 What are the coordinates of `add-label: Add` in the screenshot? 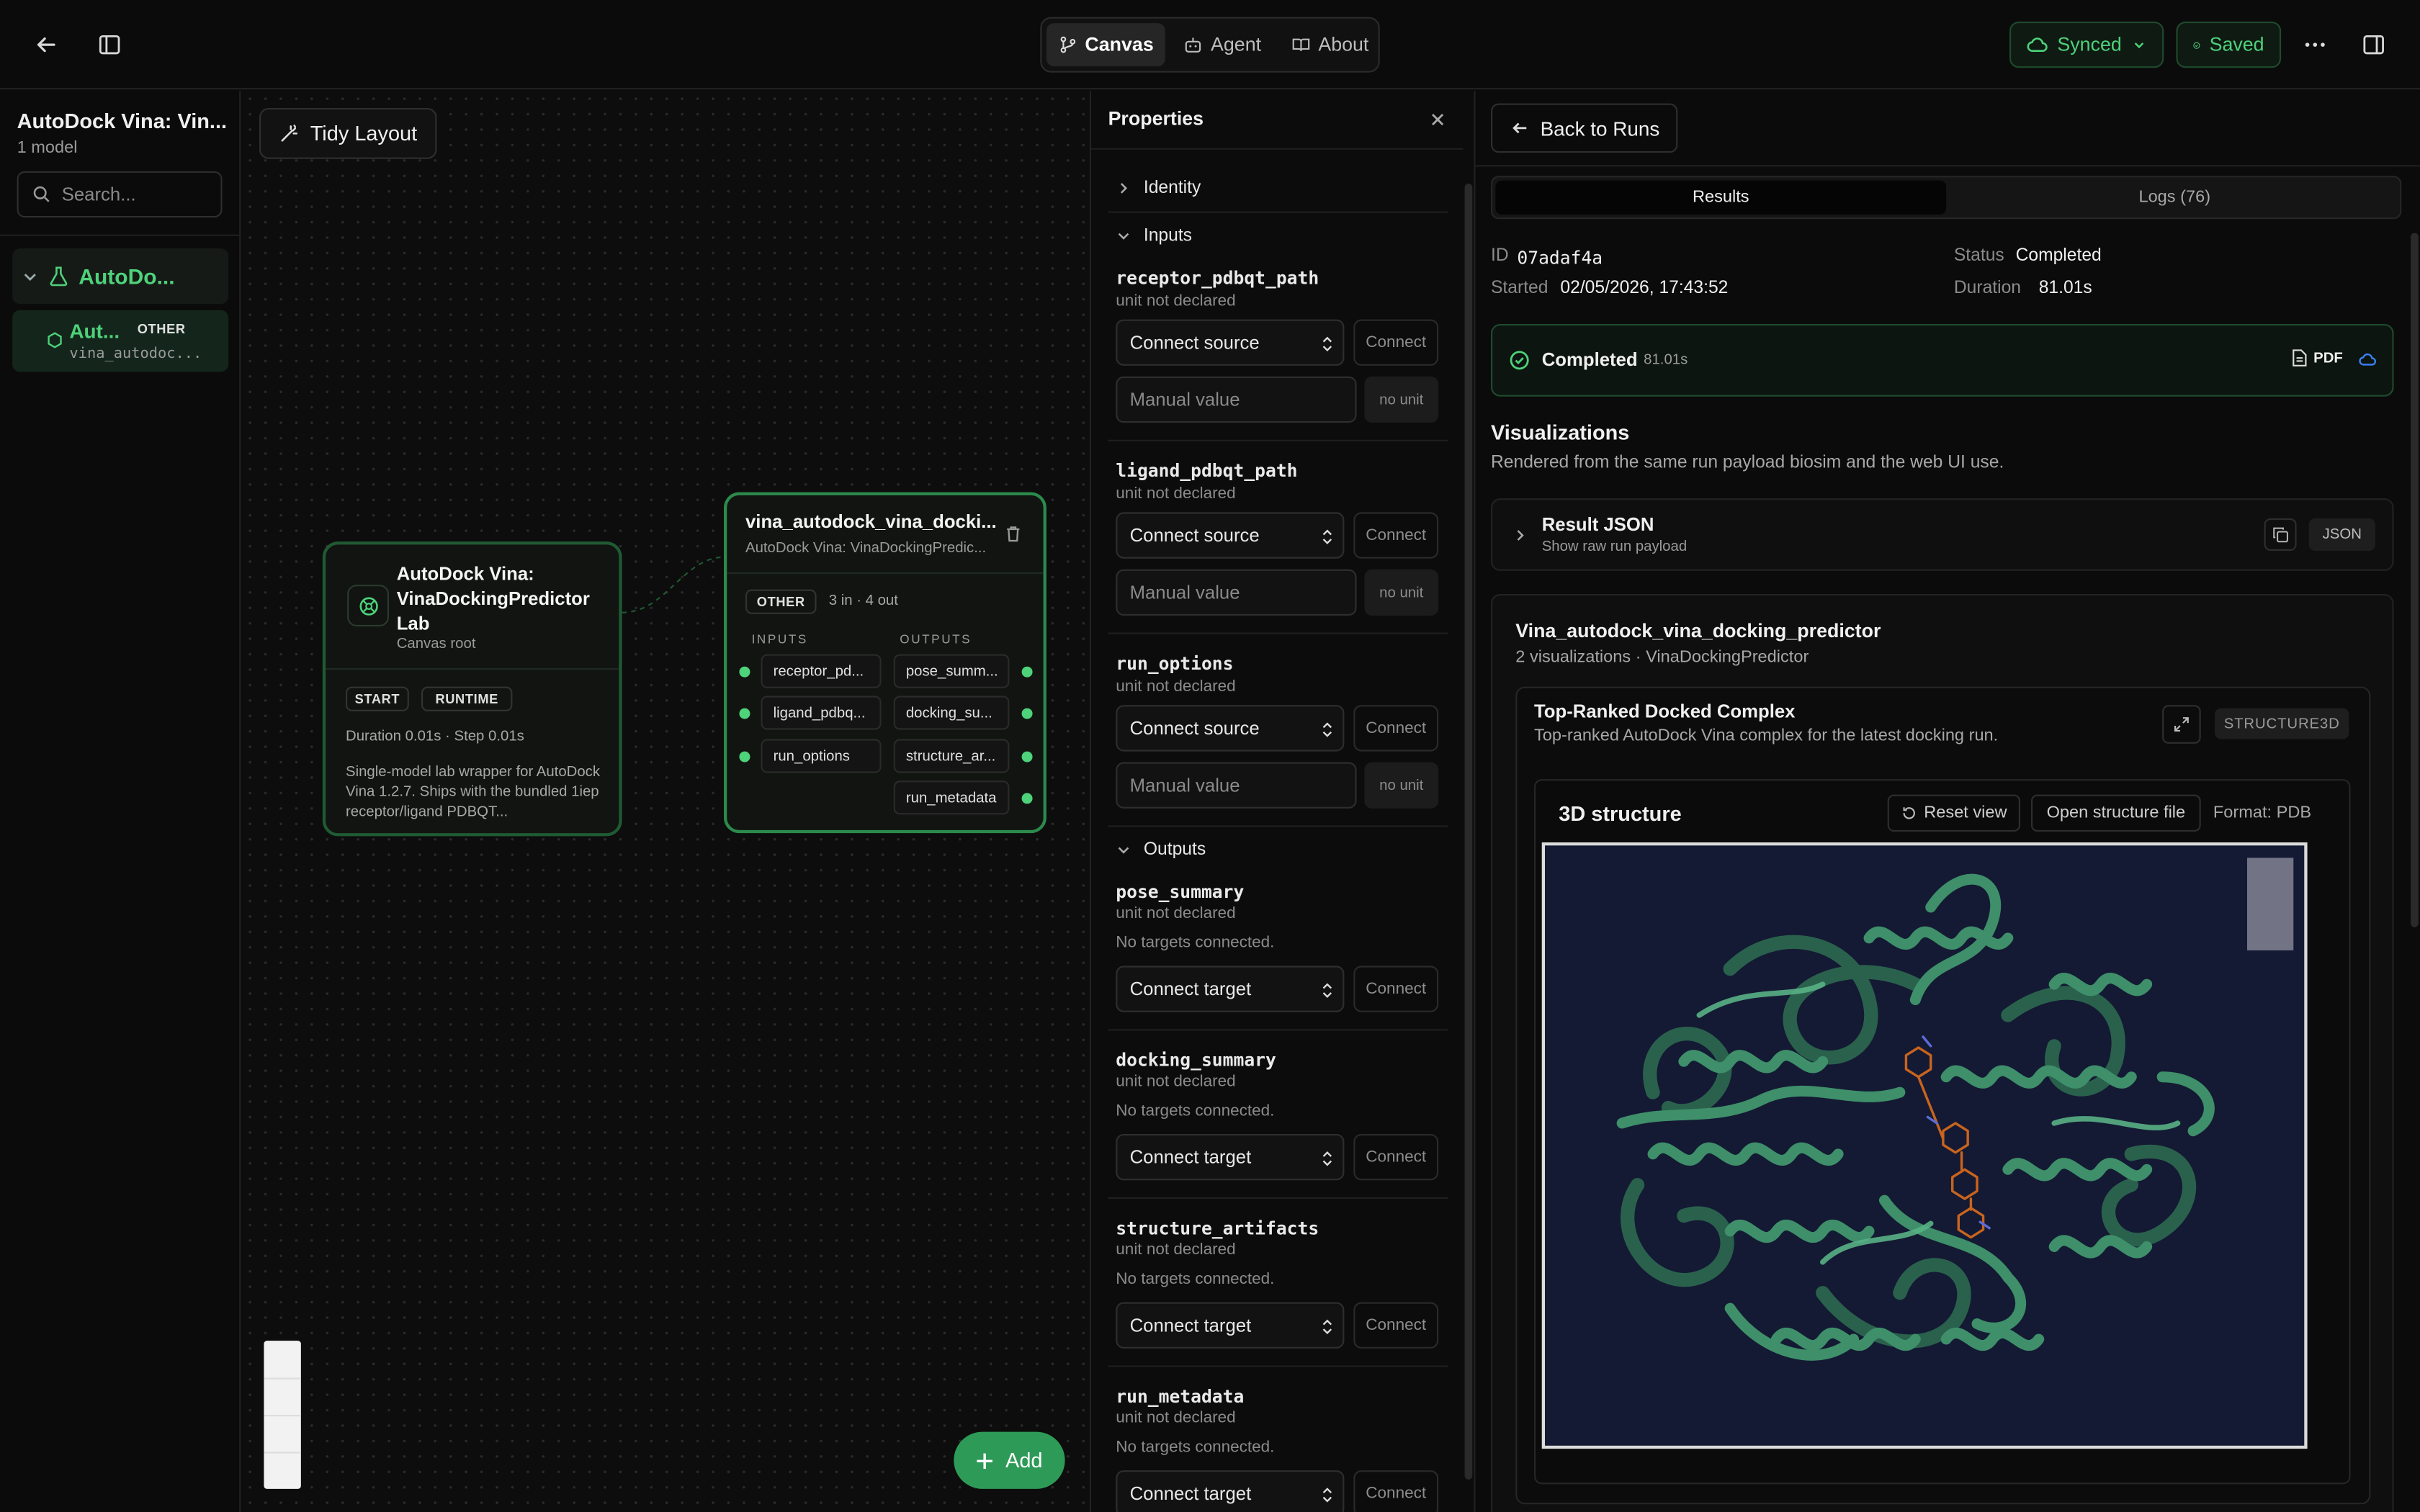 It's located at (1024, 1460).